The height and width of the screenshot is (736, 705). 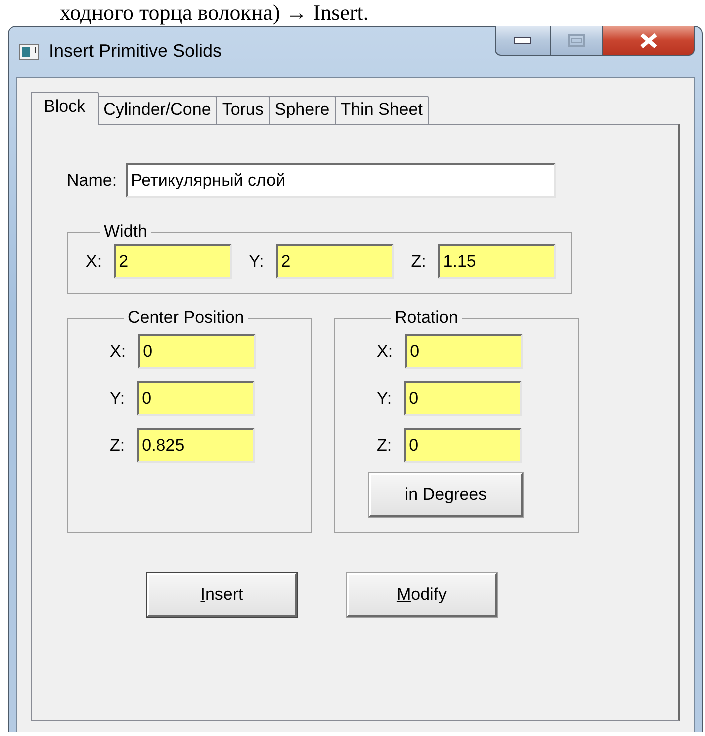 I want to click on group-title: Rotation, so click(x=427, y=318).